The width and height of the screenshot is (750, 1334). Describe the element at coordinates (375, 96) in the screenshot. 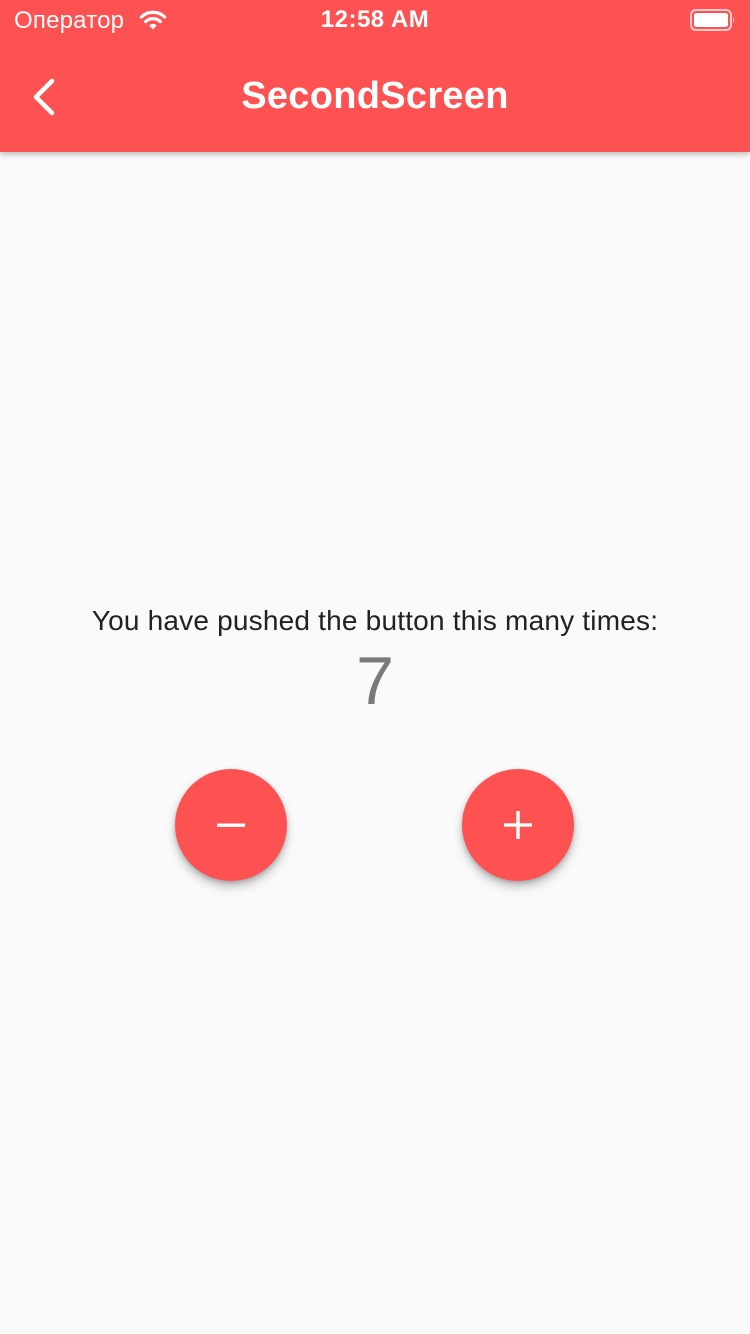

I see `page-title: SecondScreen` at that location.